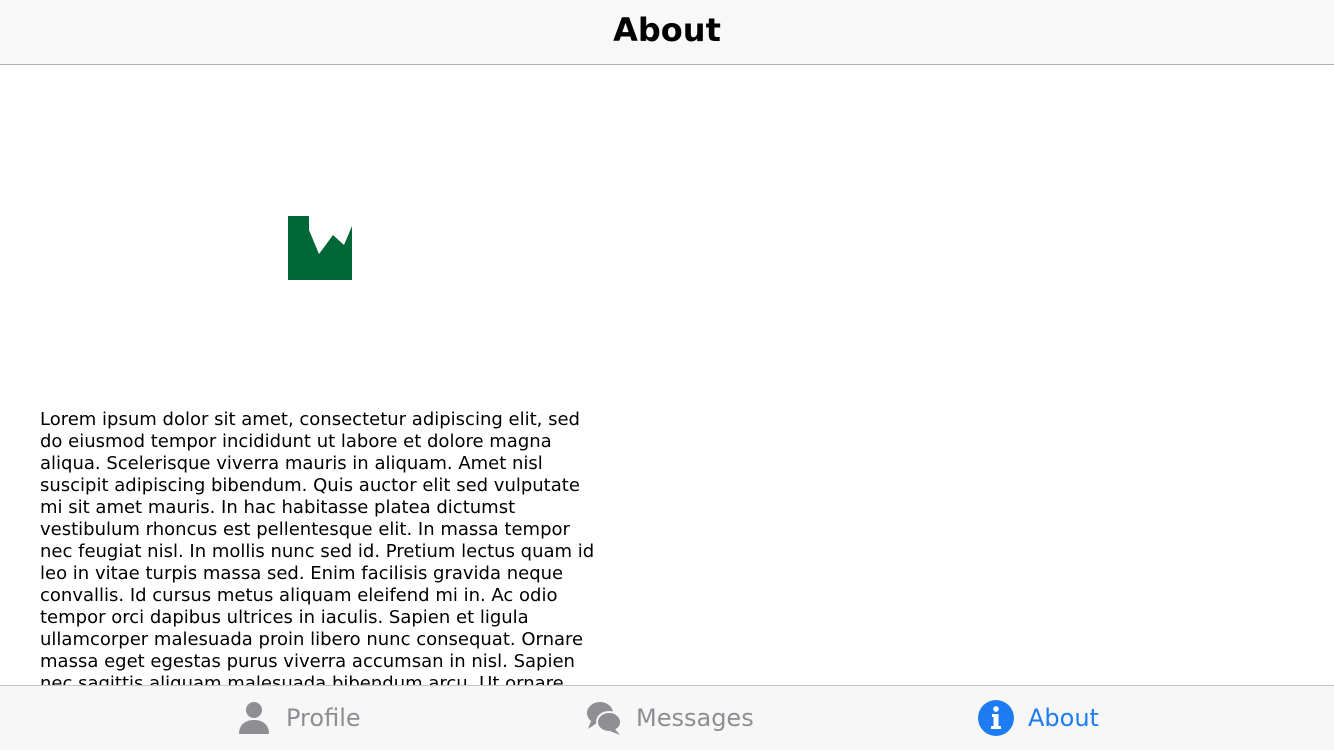 Image resolution: width=1334 pixels, height=750 pixels. I want to click on tab-about: About, so click(1038, 718).